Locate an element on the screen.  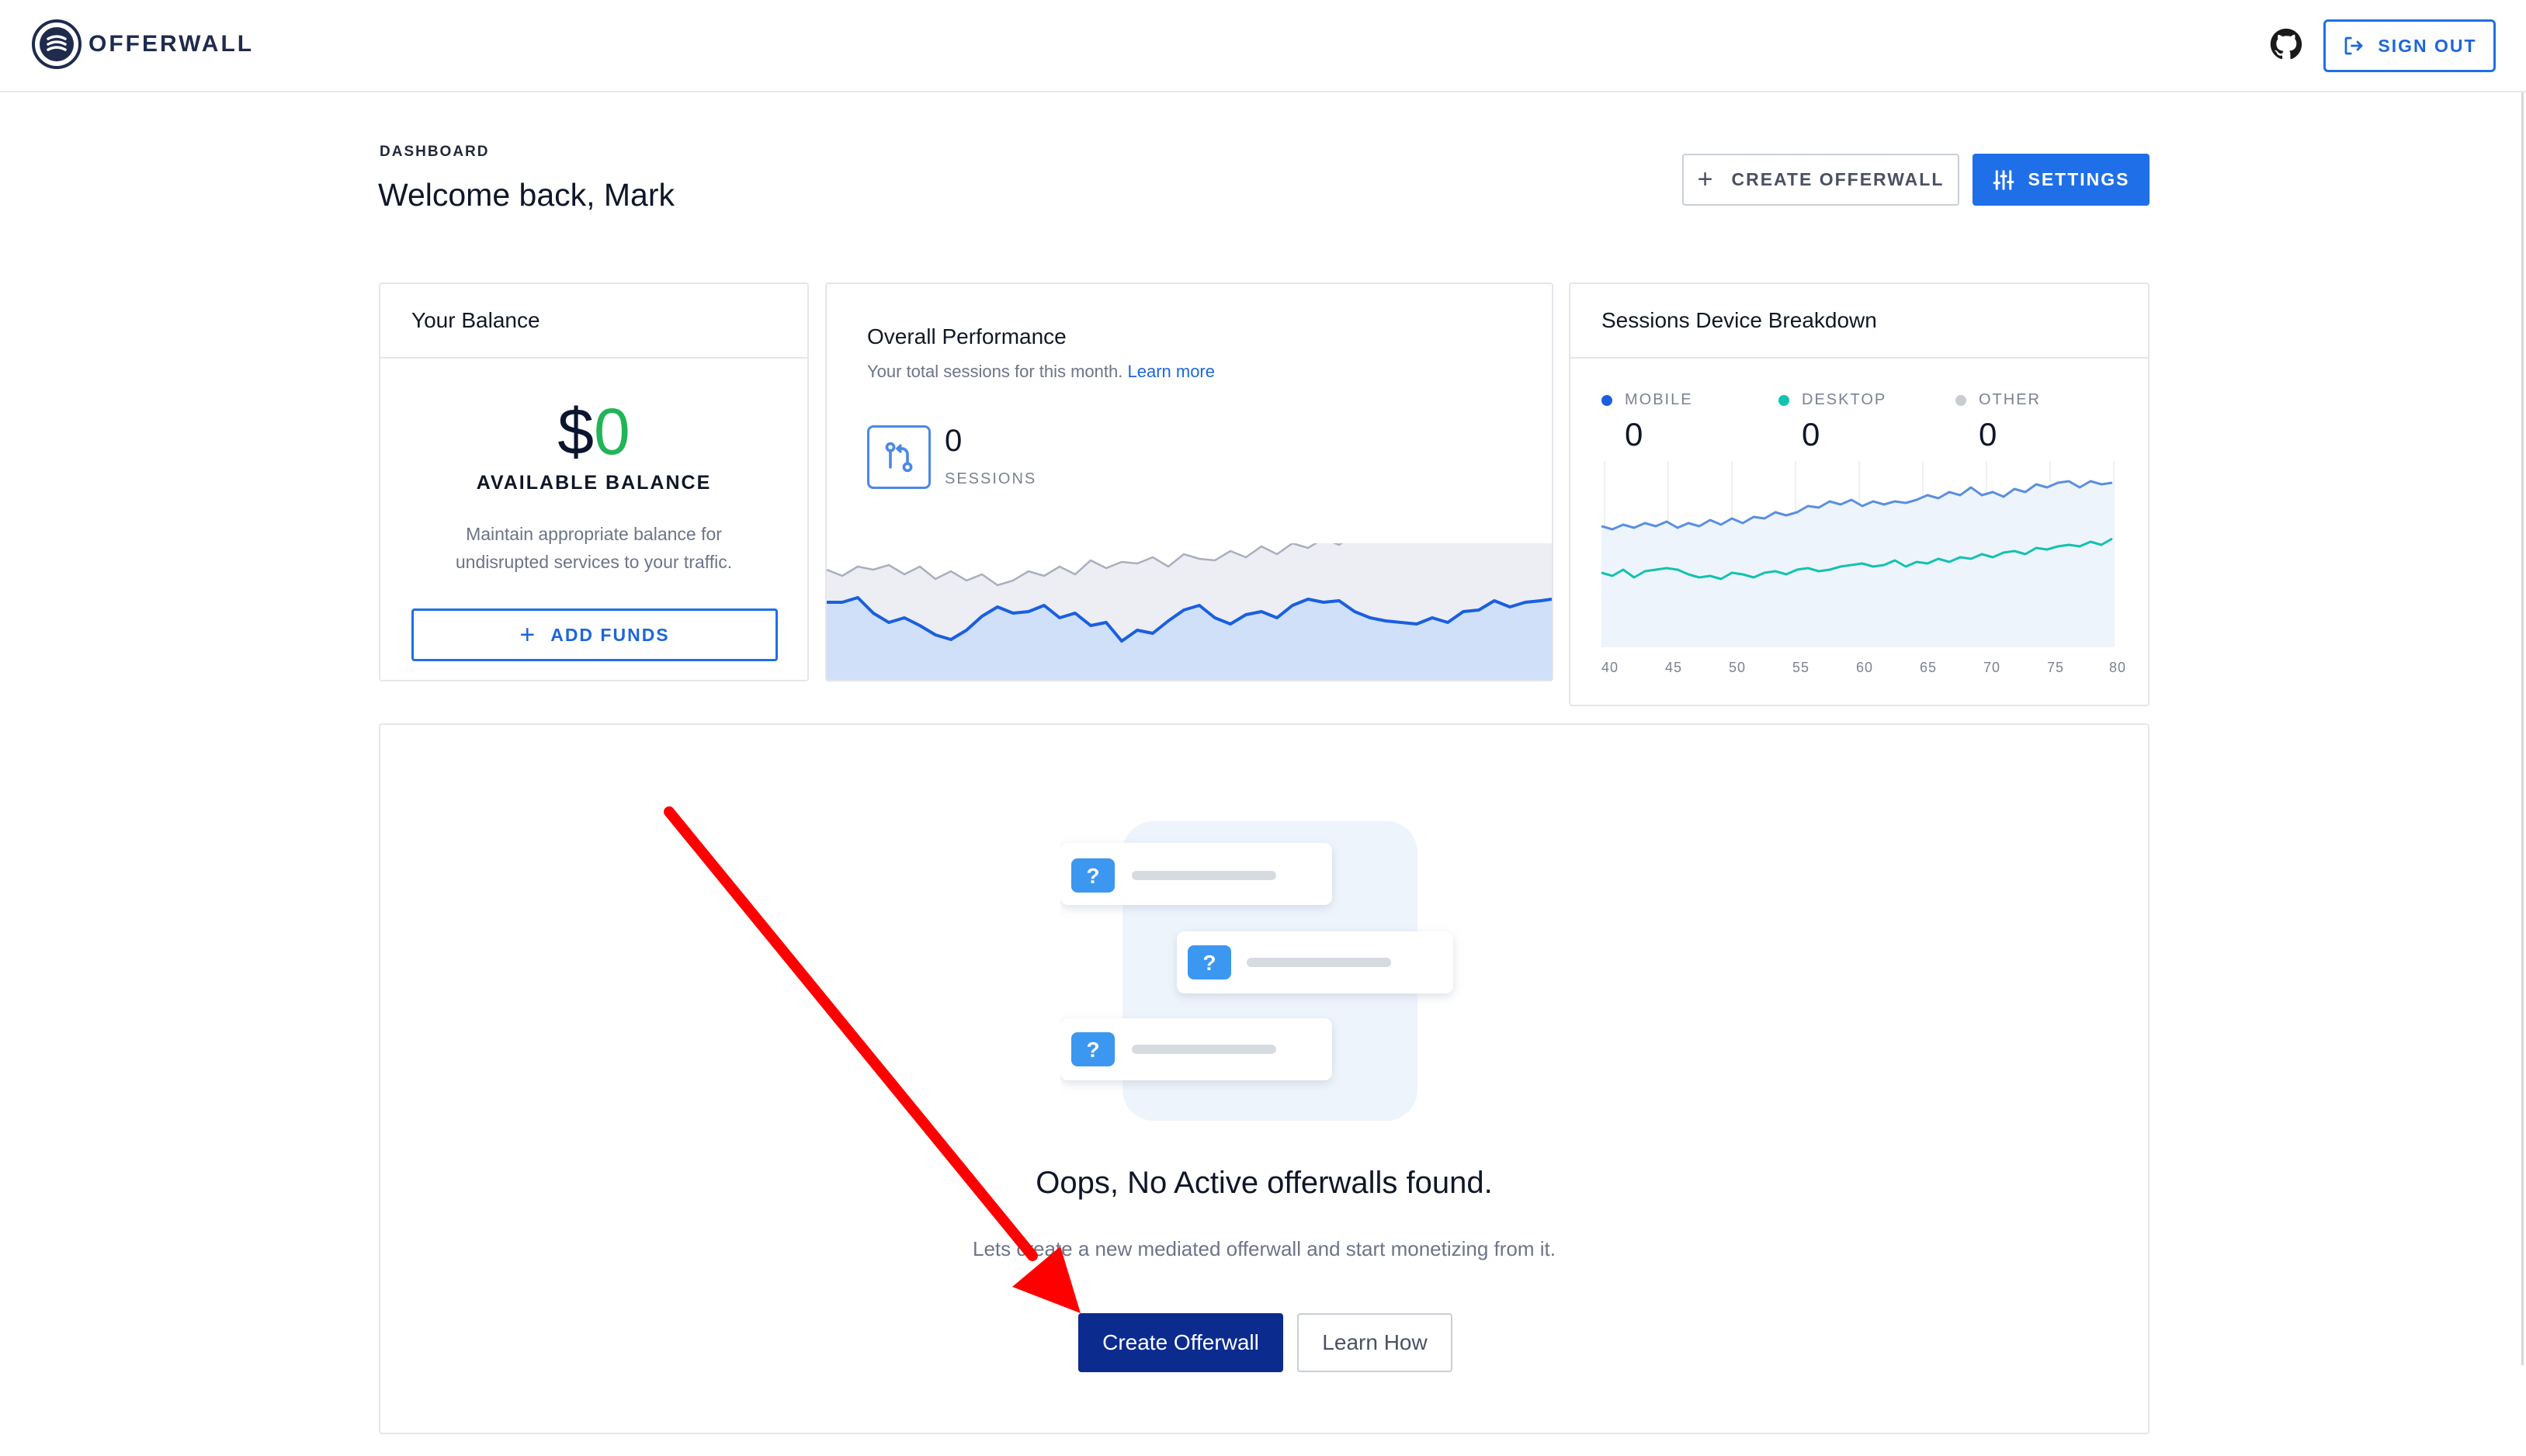
empty-offerwall-illustration: ? ? ? is located at coordinates (1256, 971).